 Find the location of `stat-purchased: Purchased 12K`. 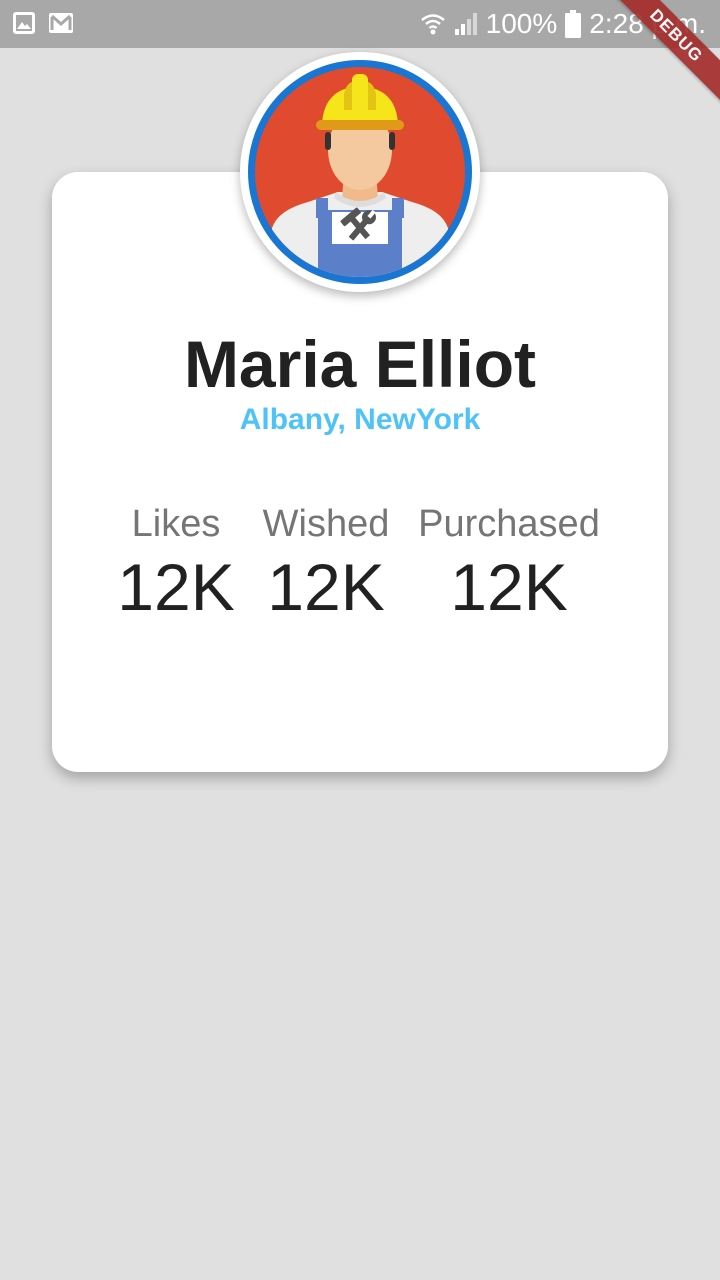

stat-purchased: Purchased 12K is located at coordinates (509, 562).